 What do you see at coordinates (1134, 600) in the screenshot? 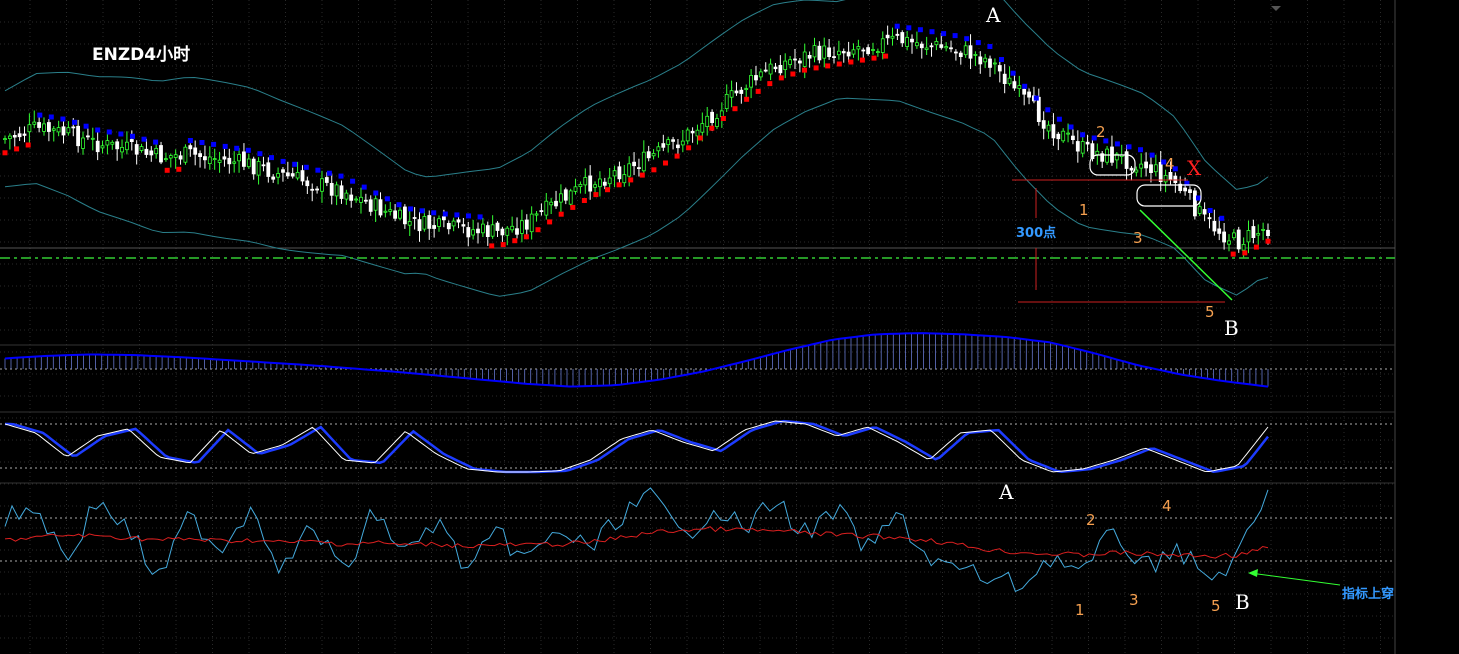
I see `label-osc-3: 3` at bounding box center [1134, 600].